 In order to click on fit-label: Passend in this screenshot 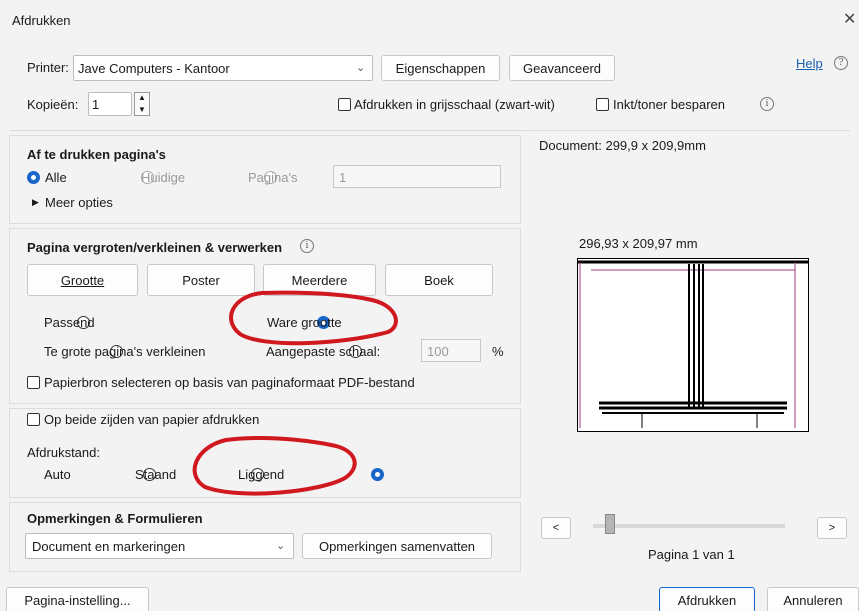, I will do `click(69, 322)`.